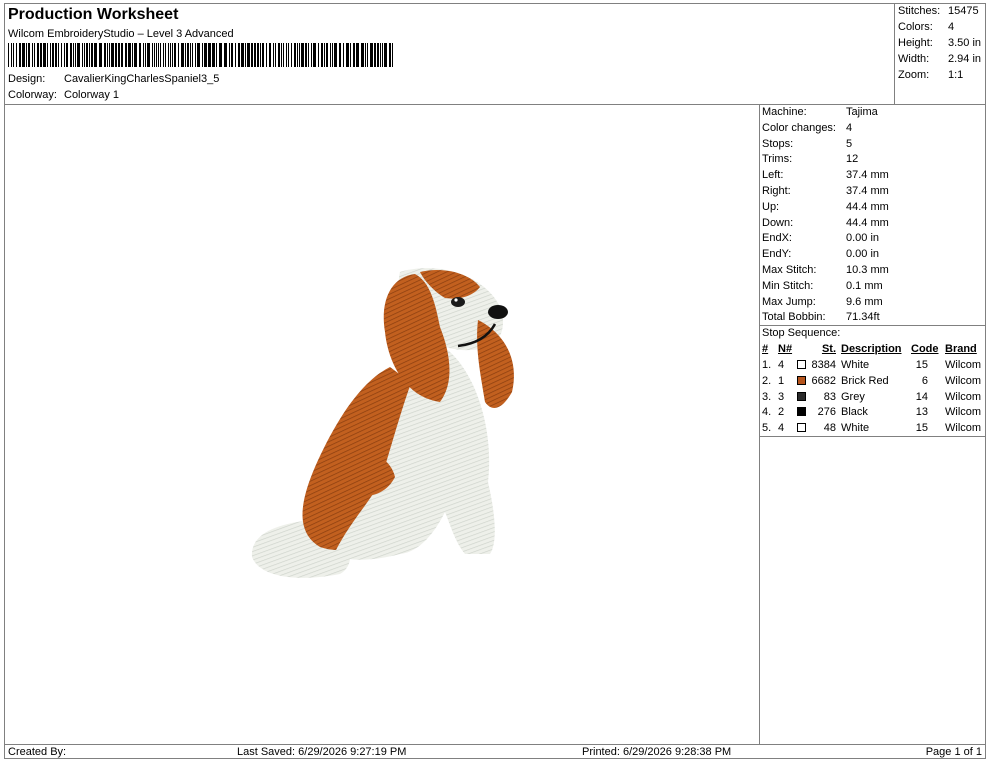  Describe the element at coordinates (829, 428) in the screenshot. I see `row-stitches: 48` at that location.